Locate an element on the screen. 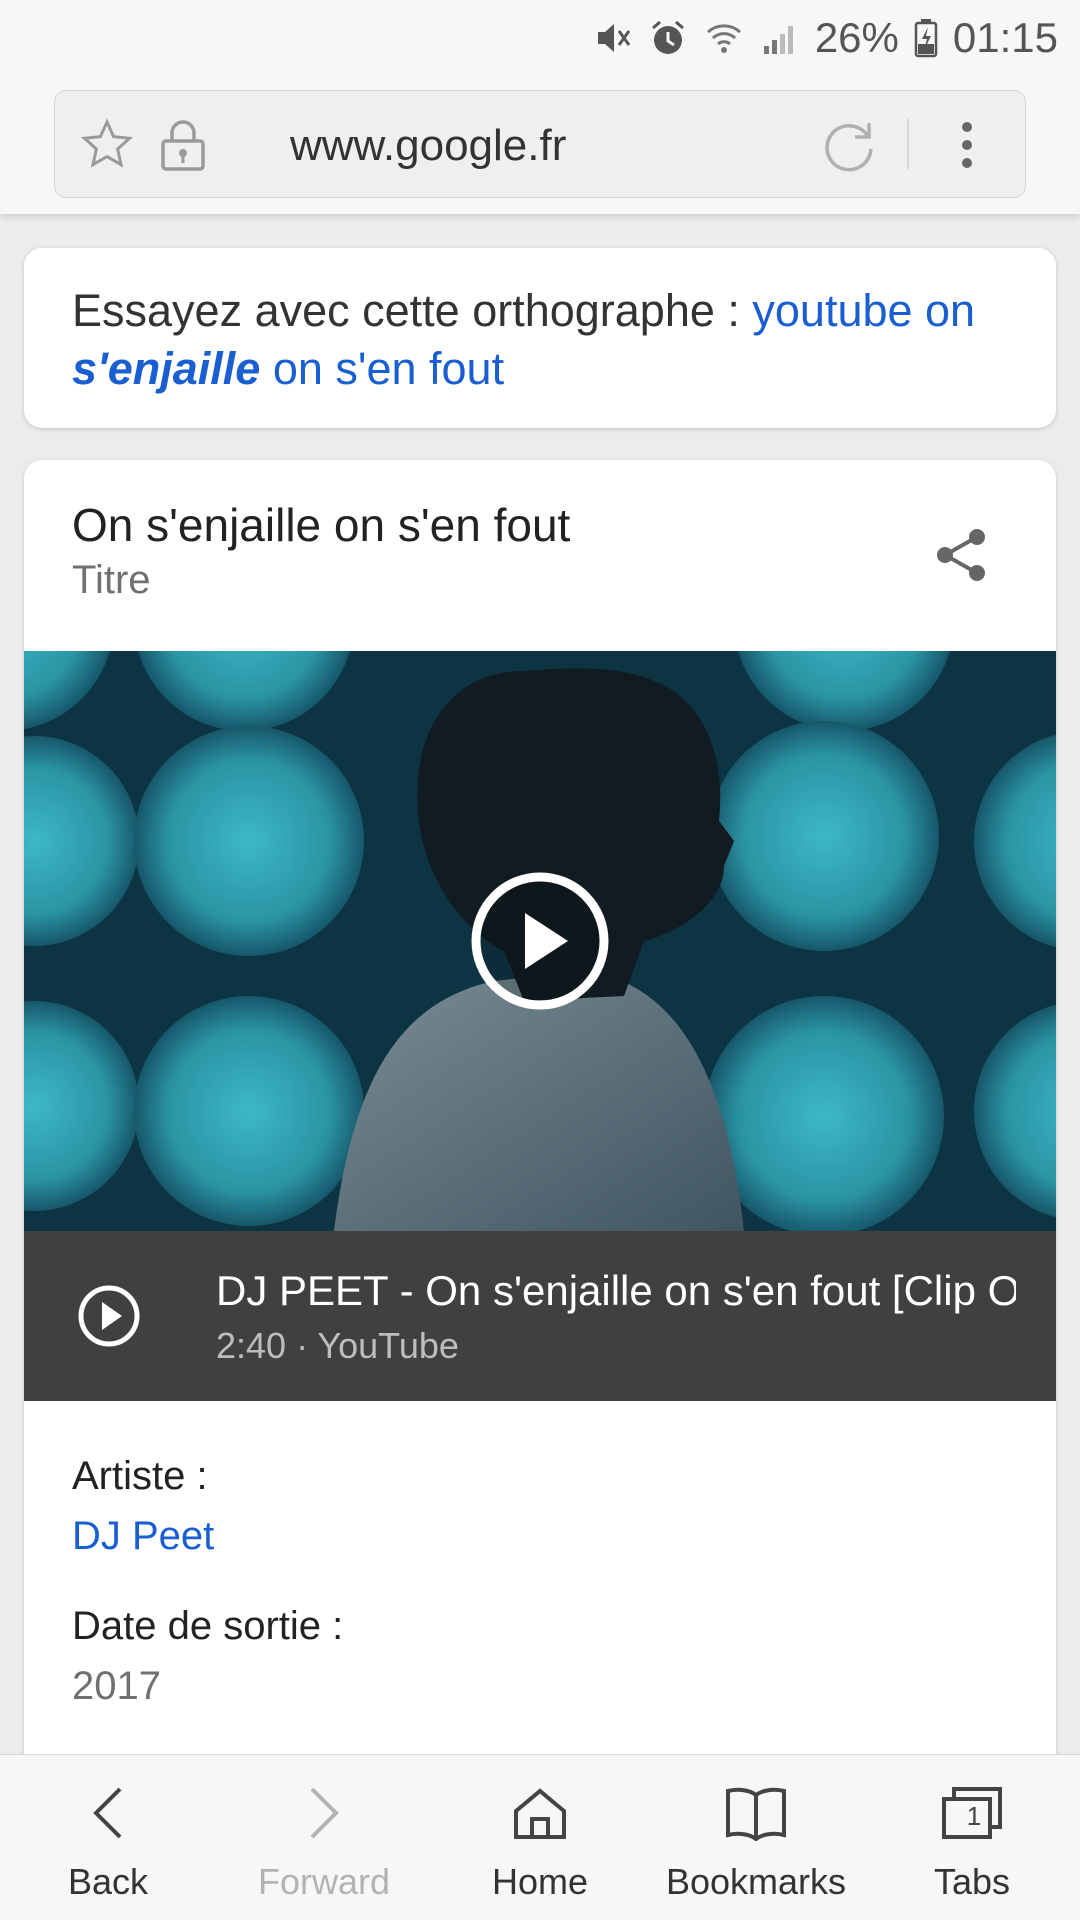 The height and width of the screenshot is (1920, 1080). share-icon is located at coordinates (961, 557).